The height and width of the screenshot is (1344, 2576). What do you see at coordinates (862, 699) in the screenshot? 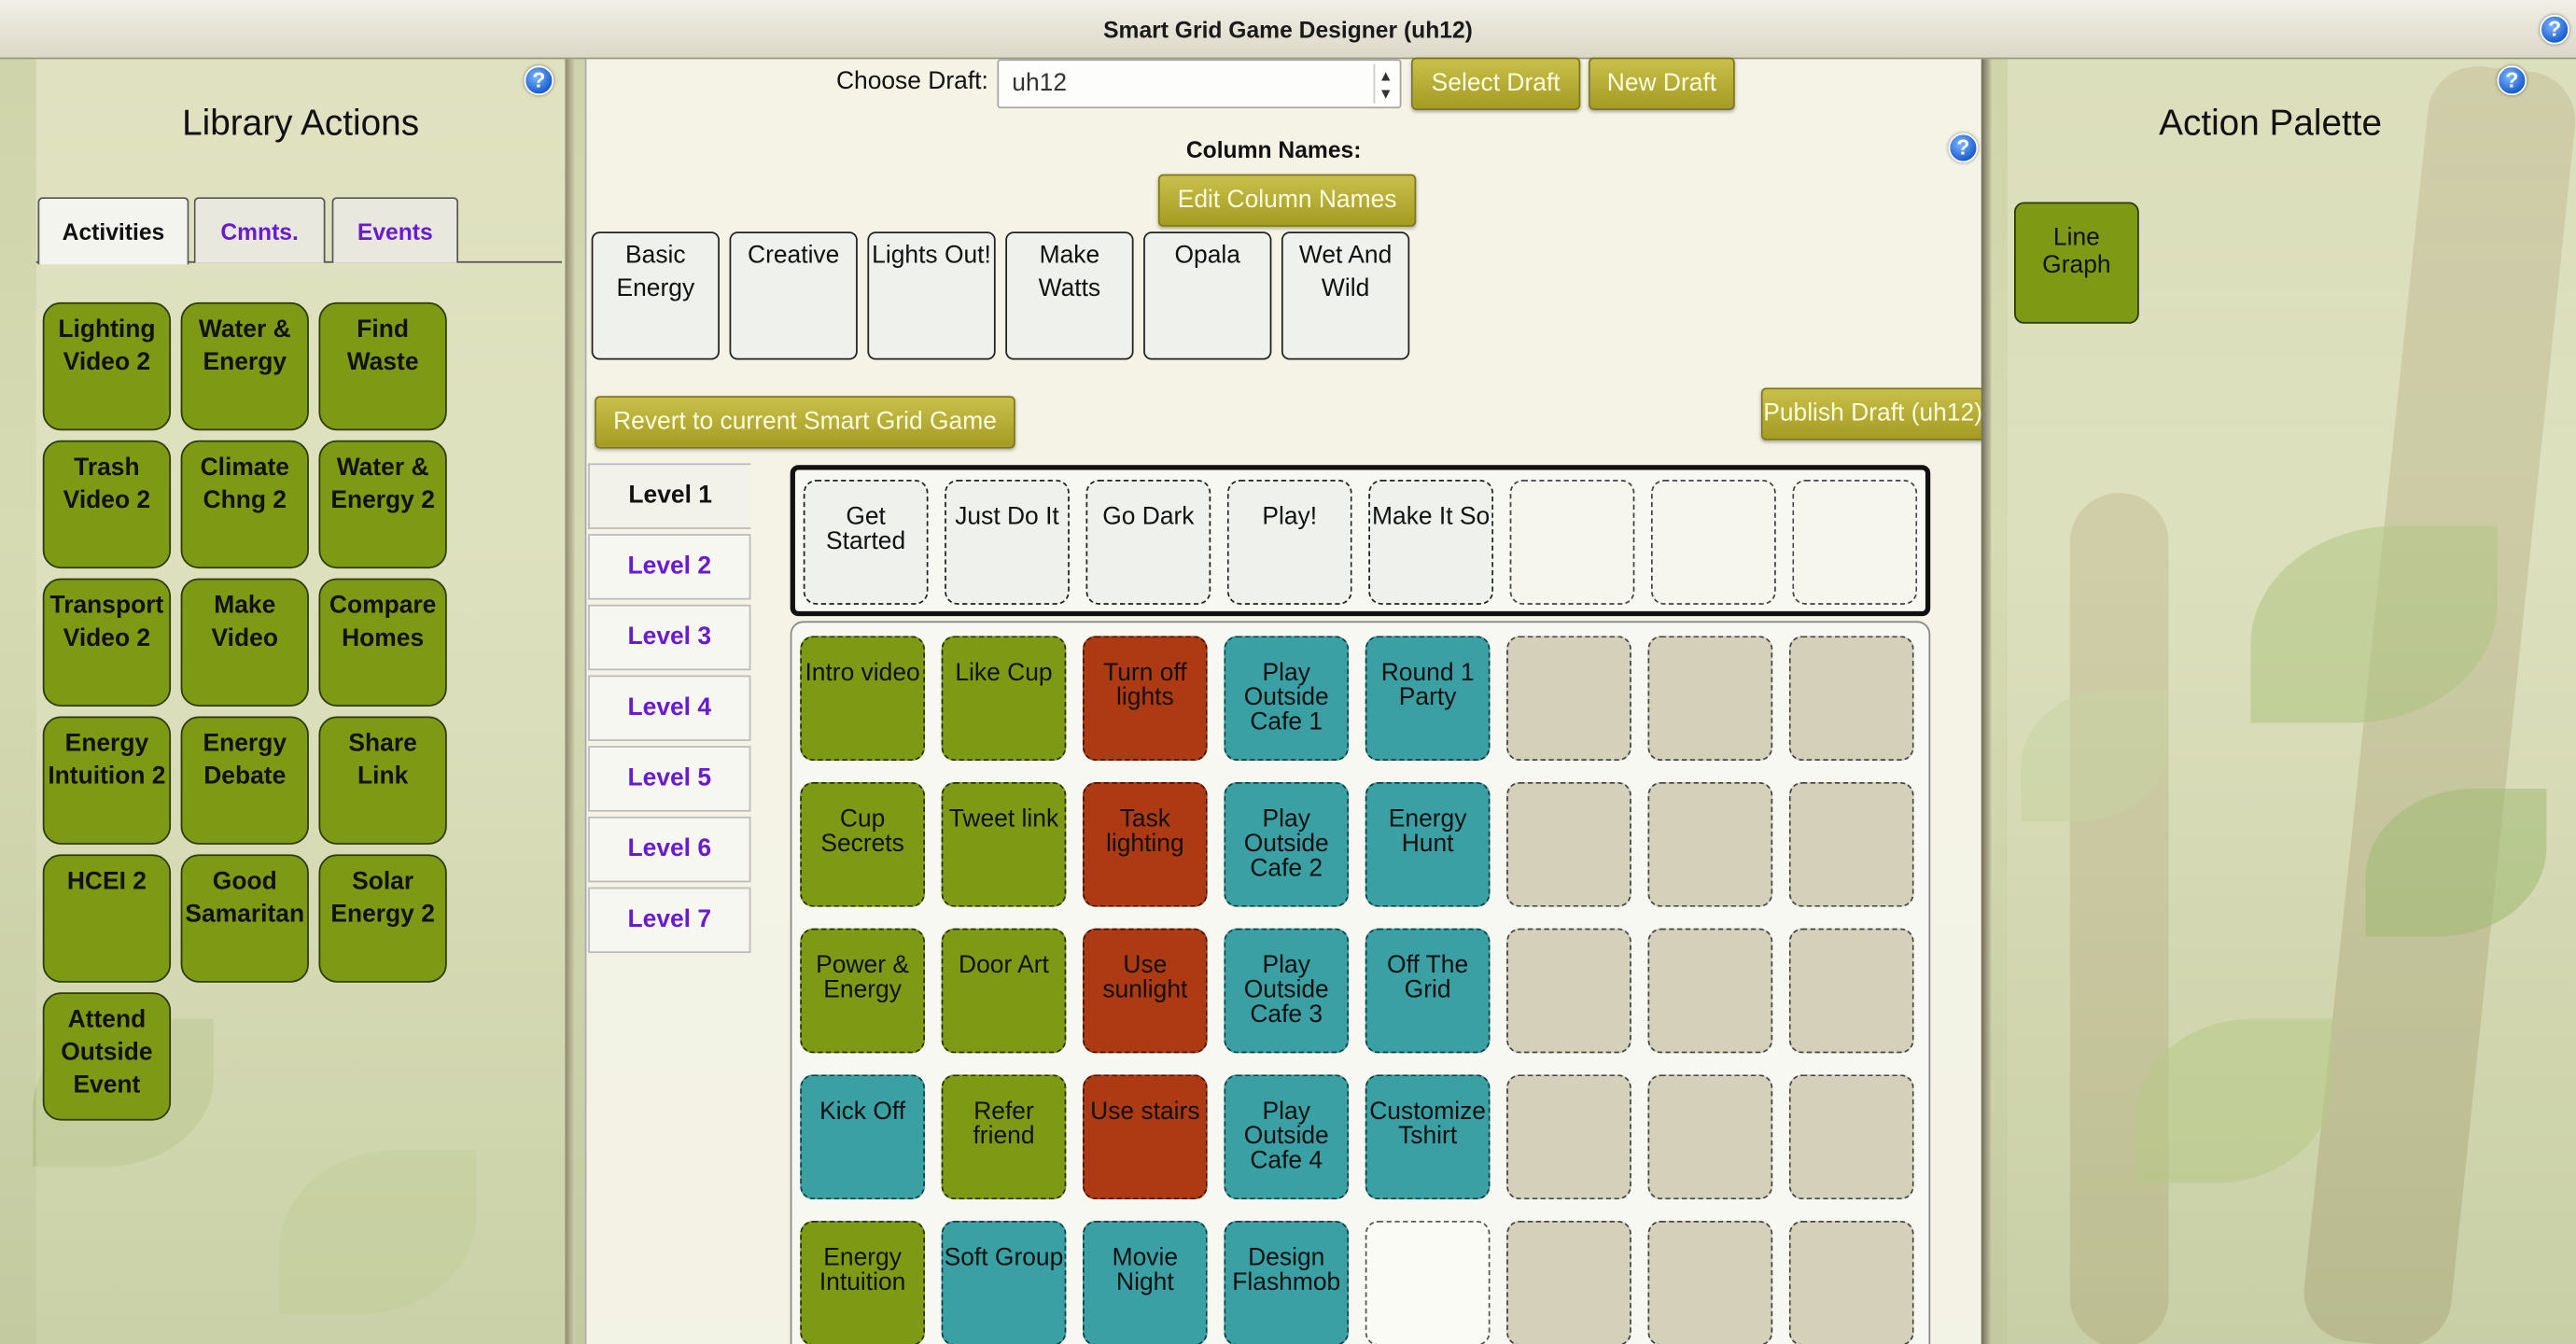
I see `grid-cell: Intro video` at bounding box center [862, 699].